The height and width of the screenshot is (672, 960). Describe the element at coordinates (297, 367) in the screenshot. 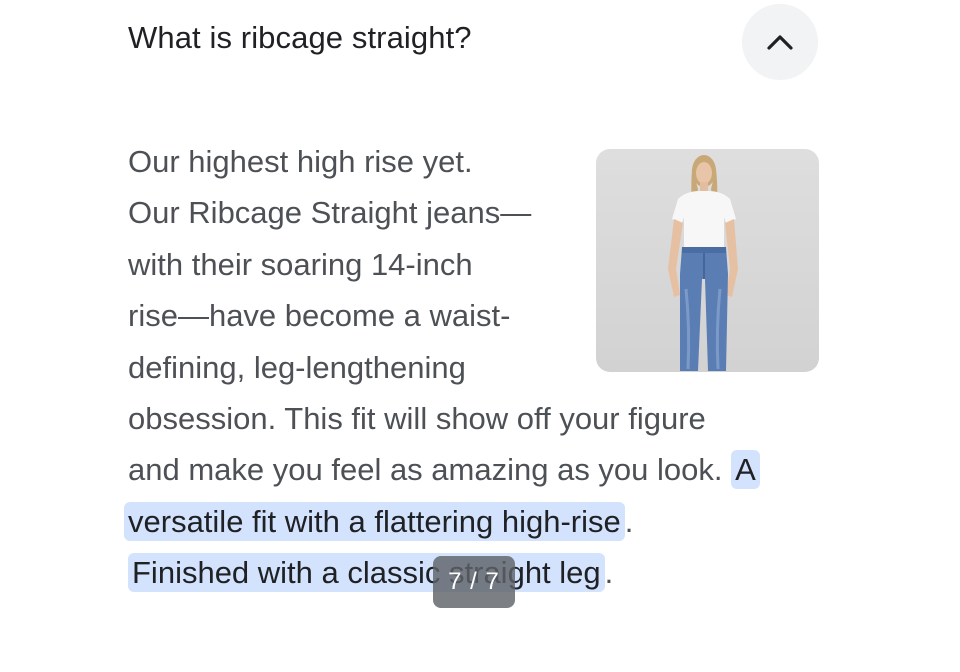

I see `answer-line: defining, leg-lengthening` at that location.